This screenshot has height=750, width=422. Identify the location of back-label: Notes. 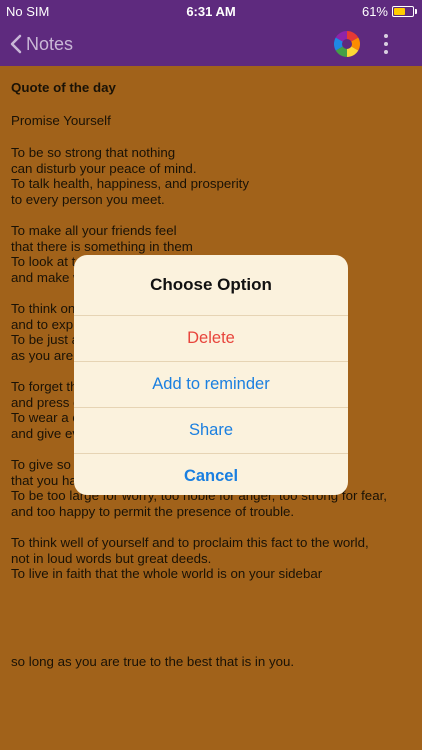
(50, 43).